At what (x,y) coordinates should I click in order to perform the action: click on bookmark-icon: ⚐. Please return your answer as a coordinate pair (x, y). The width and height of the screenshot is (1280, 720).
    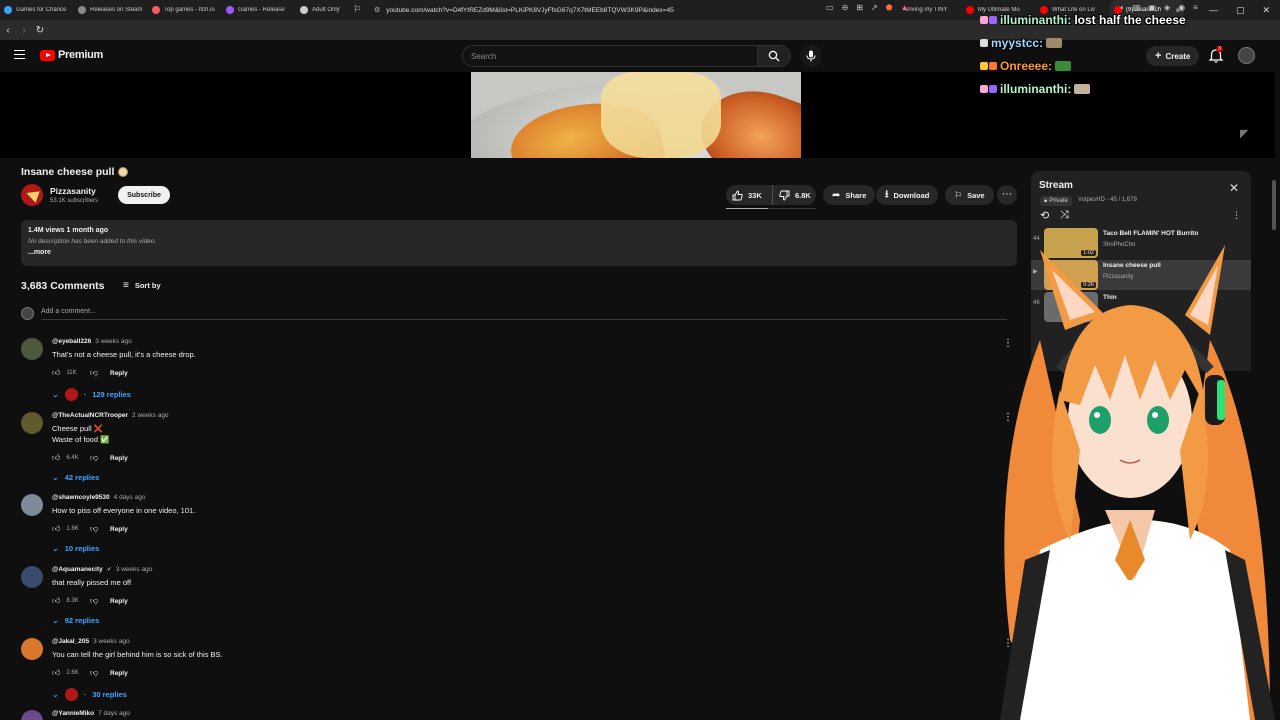
    Looking at the image, I should click on (357, 9).